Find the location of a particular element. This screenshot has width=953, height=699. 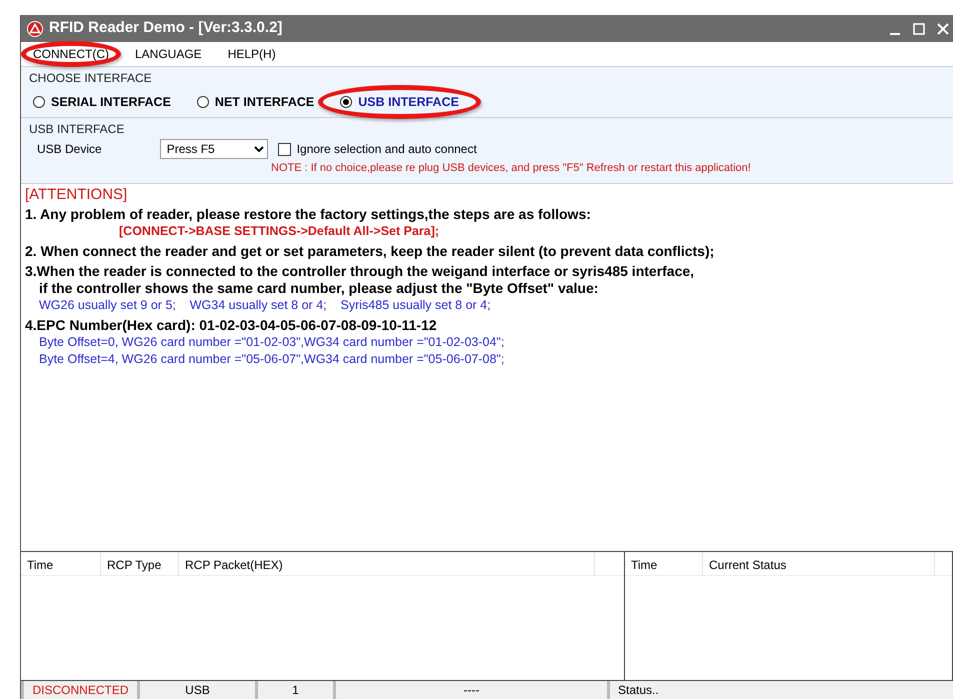

radio-option: USB INTERFACE is located at coordinates (399, 102).